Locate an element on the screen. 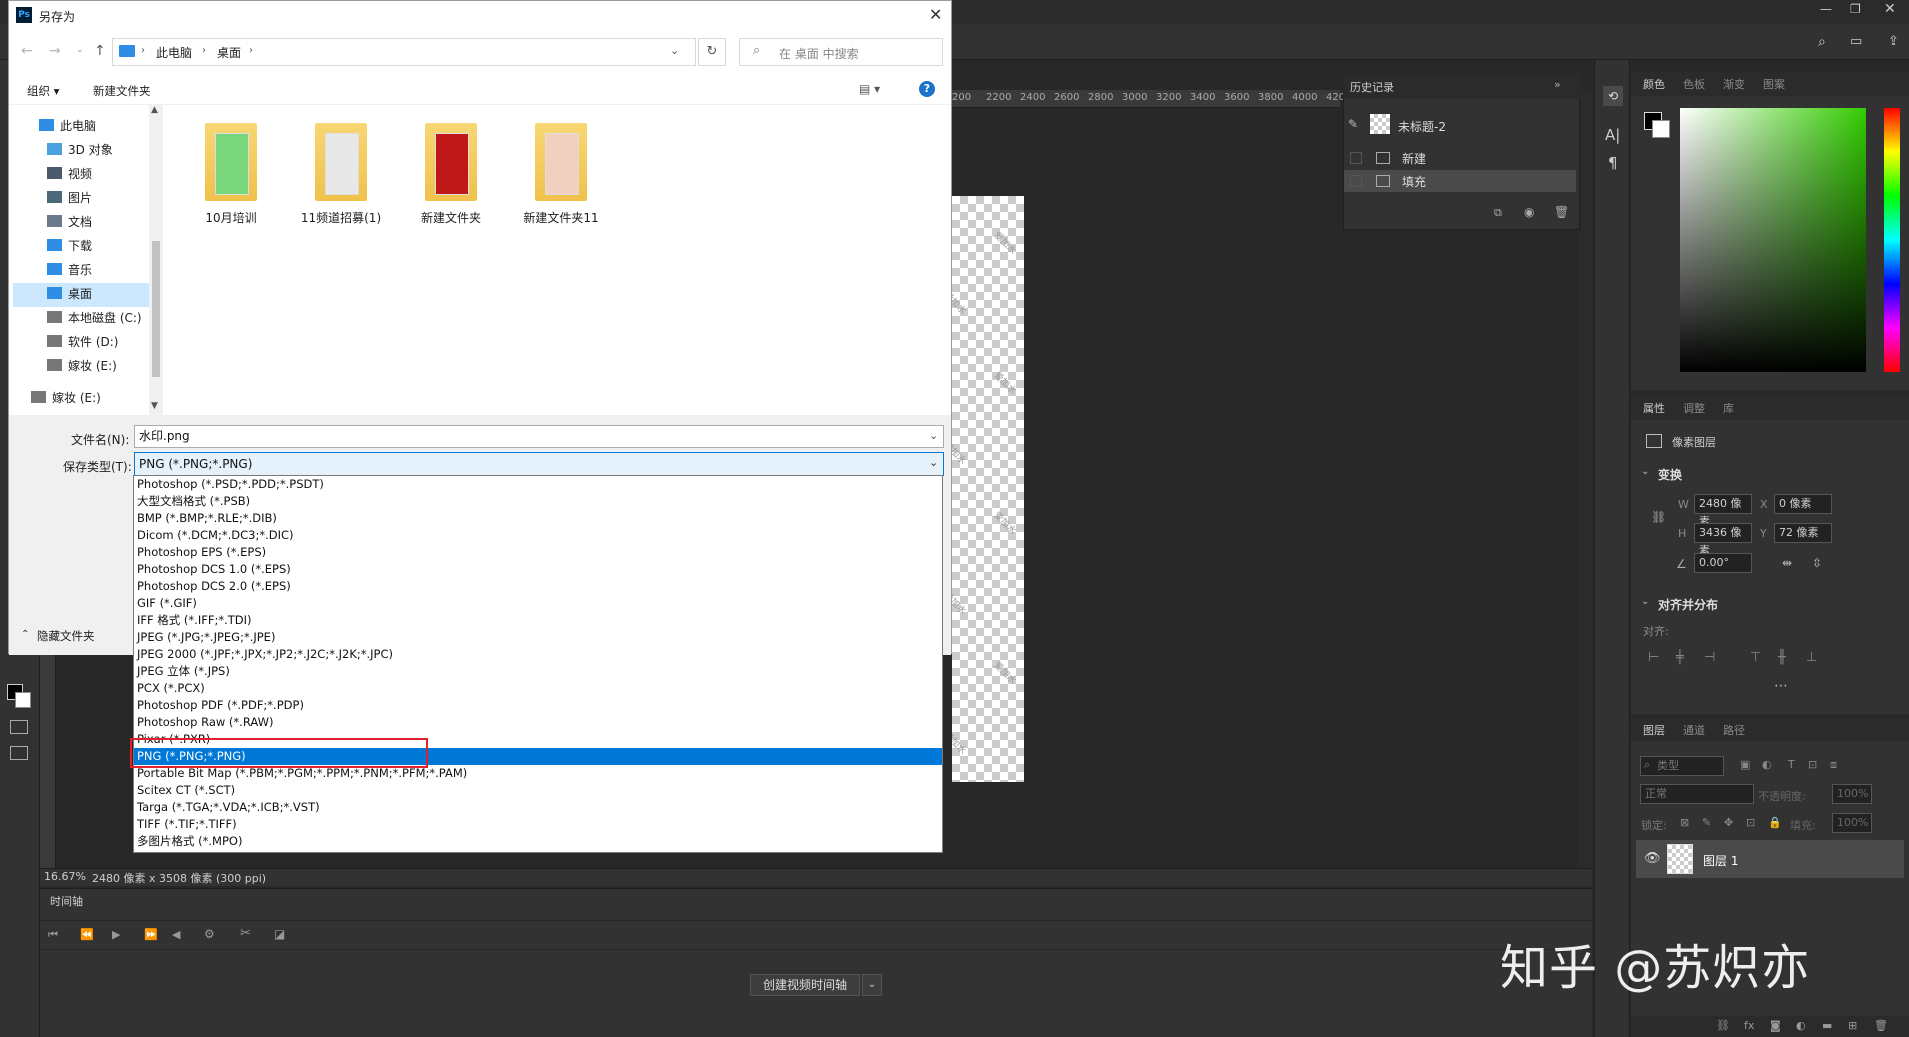 The image size is (1909, 1037). nav-item: 此电脑 is located at coordinates (67, 125).